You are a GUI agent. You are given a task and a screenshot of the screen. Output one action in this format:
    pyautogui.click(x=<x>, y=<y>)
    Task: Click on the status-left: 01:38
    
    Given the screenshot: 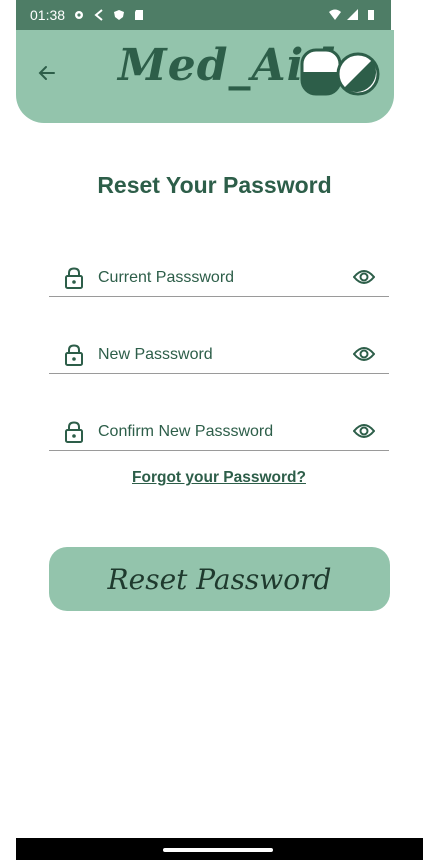 What is the action you would take?
    pyautogui.click(x=87, y=15)
    